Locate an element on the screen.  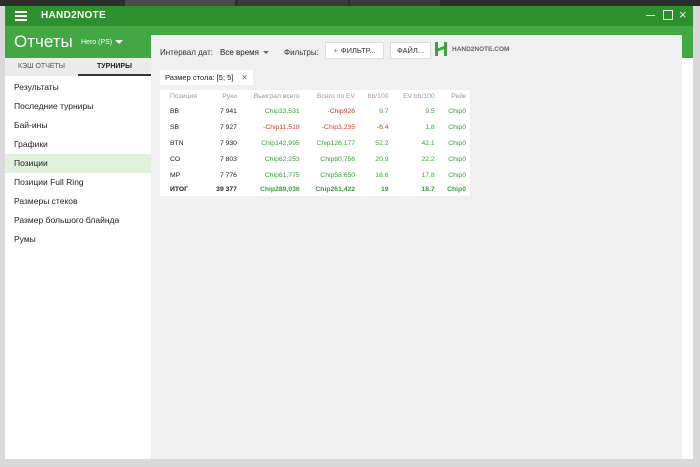
cell-hands: 7 930 is located at coordinates (228, 143).